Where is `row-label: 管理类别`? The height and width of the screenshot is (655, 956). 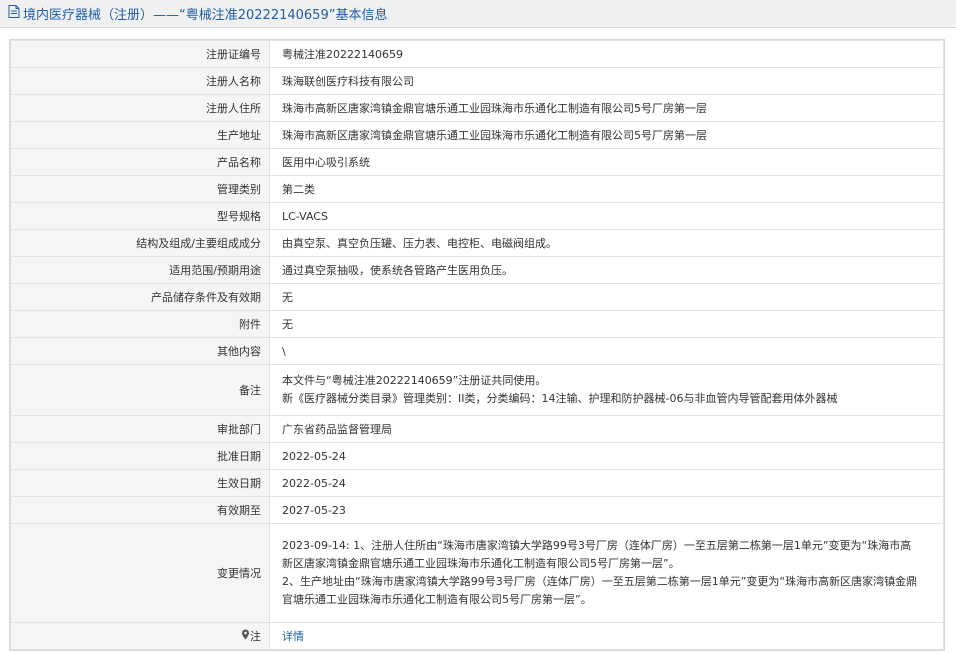
row-label: 管理类别 is located at coordinates (140, 189).